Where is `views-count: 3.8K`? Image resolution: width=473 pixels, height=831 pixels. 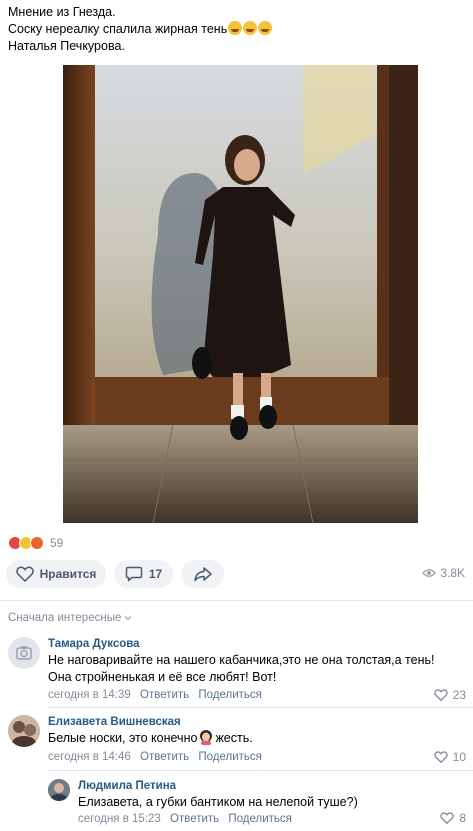
views-count: 3.8K is located at coordinates (452, 573).